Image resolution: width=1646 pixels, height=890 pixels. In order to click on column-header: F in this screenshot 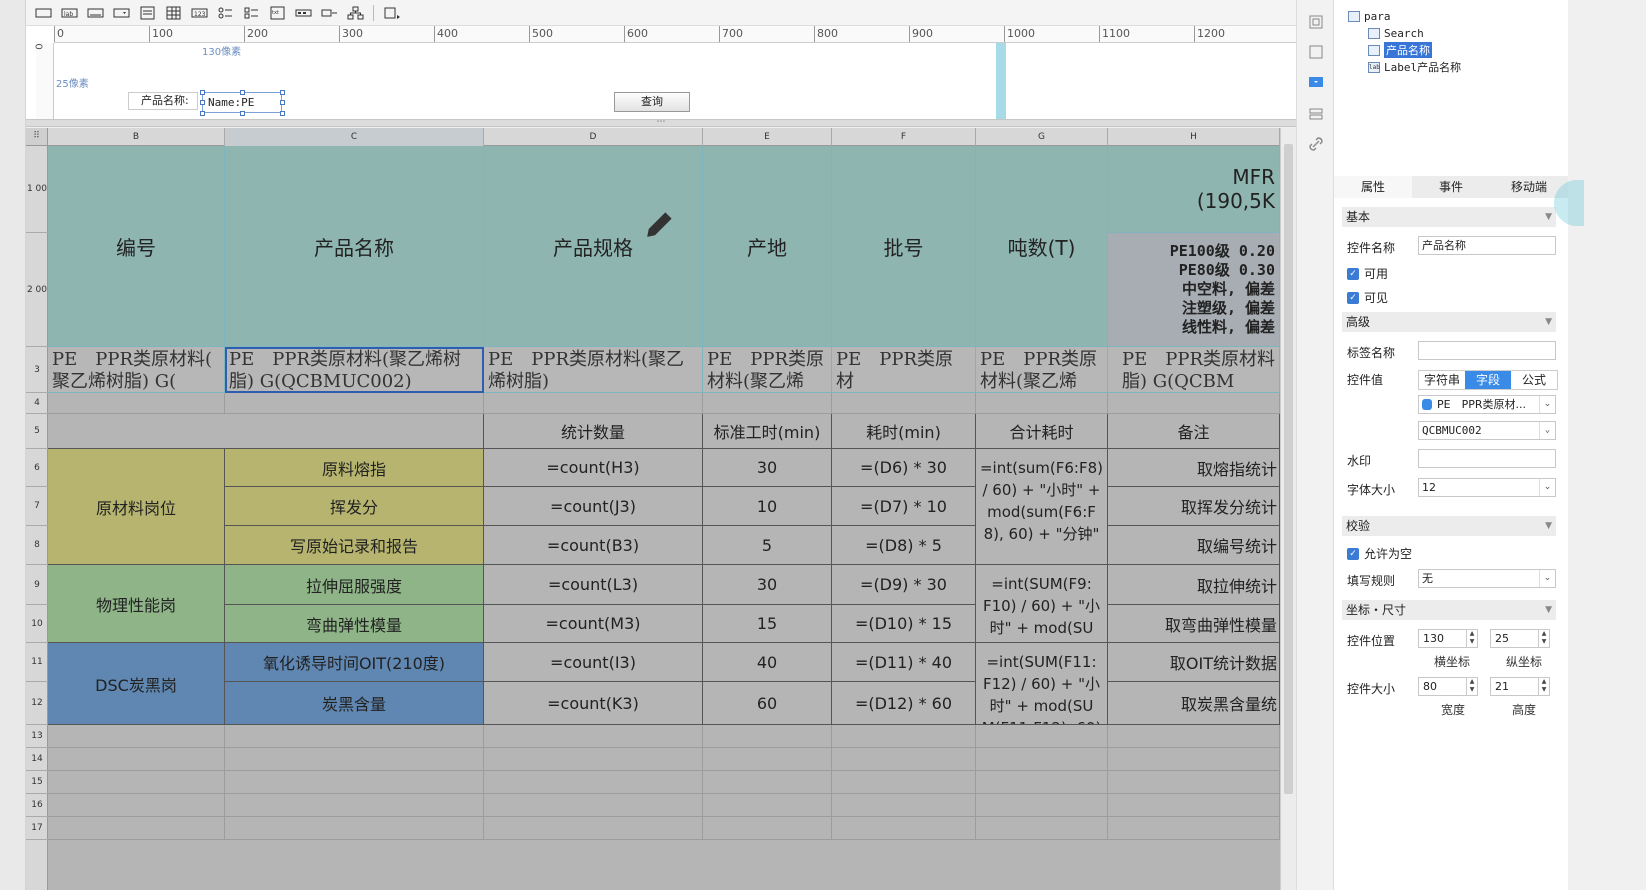, I will do `click(904, 137)`.